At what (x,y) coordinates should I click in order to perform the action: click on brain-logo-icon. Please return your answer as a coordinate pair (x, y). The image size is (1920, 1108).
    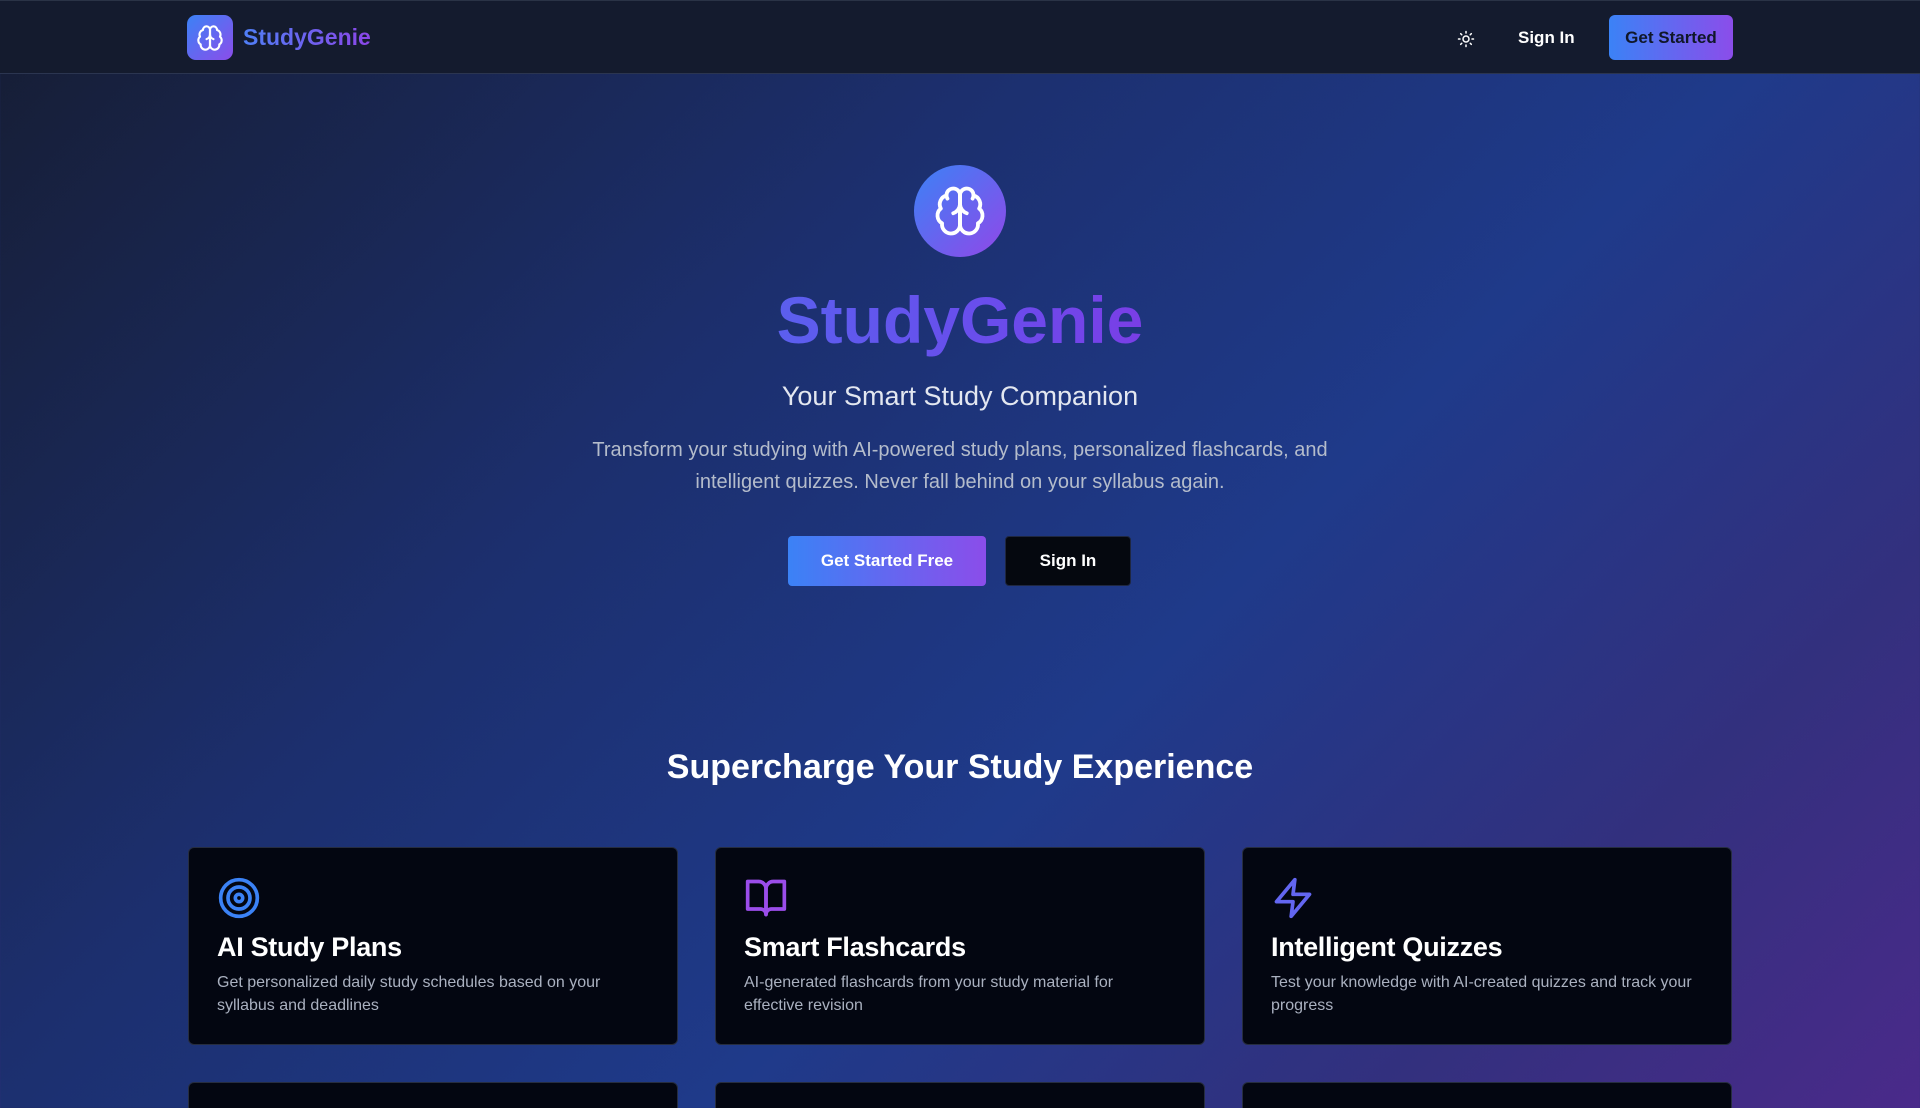
    Looking at the image, I should click on (210, 37).